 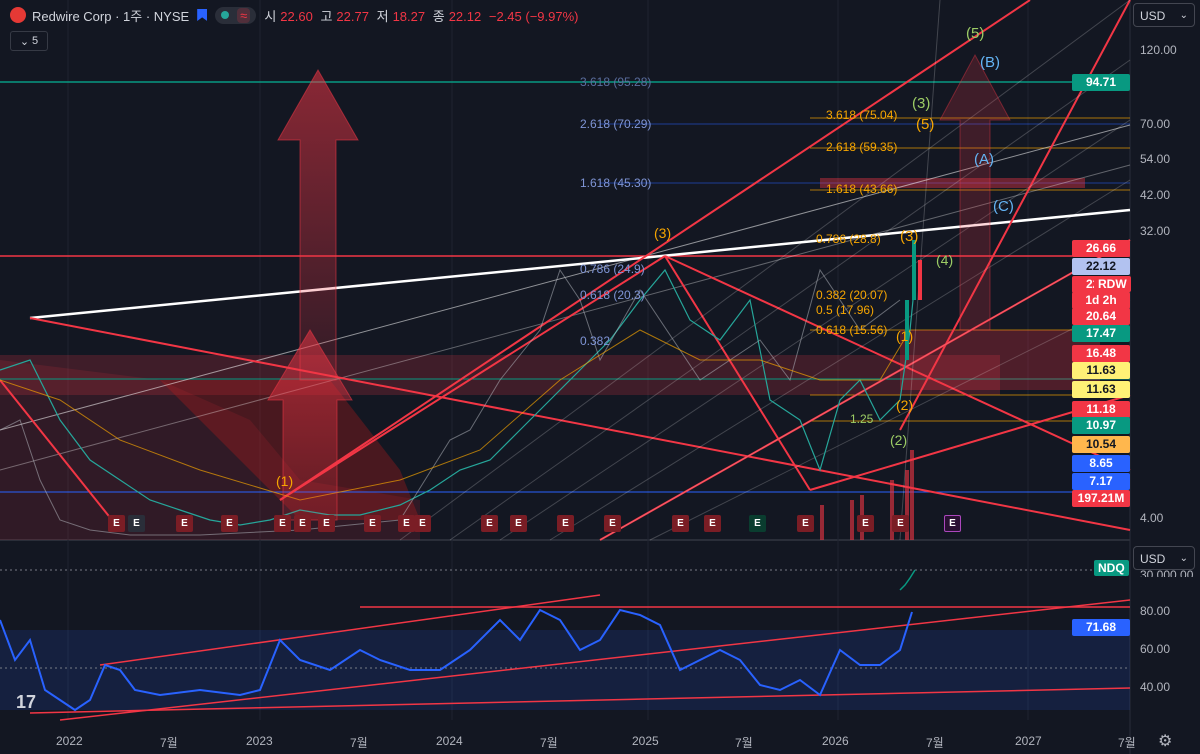 What do you see at coordinates (1164, 15) in the screenshot?
I see `currency-select: USD ⌄` at bounding box center [1164, 15].